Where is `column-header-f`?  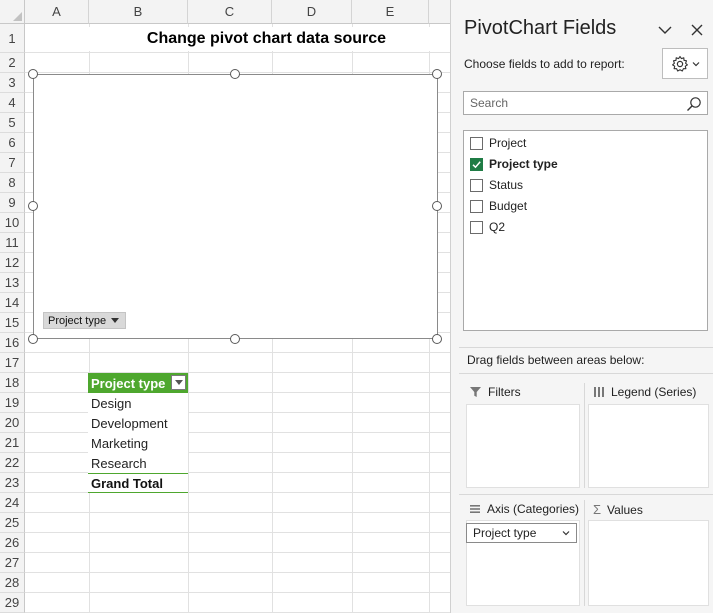 column-header-f is located at coordinates (439, 12).